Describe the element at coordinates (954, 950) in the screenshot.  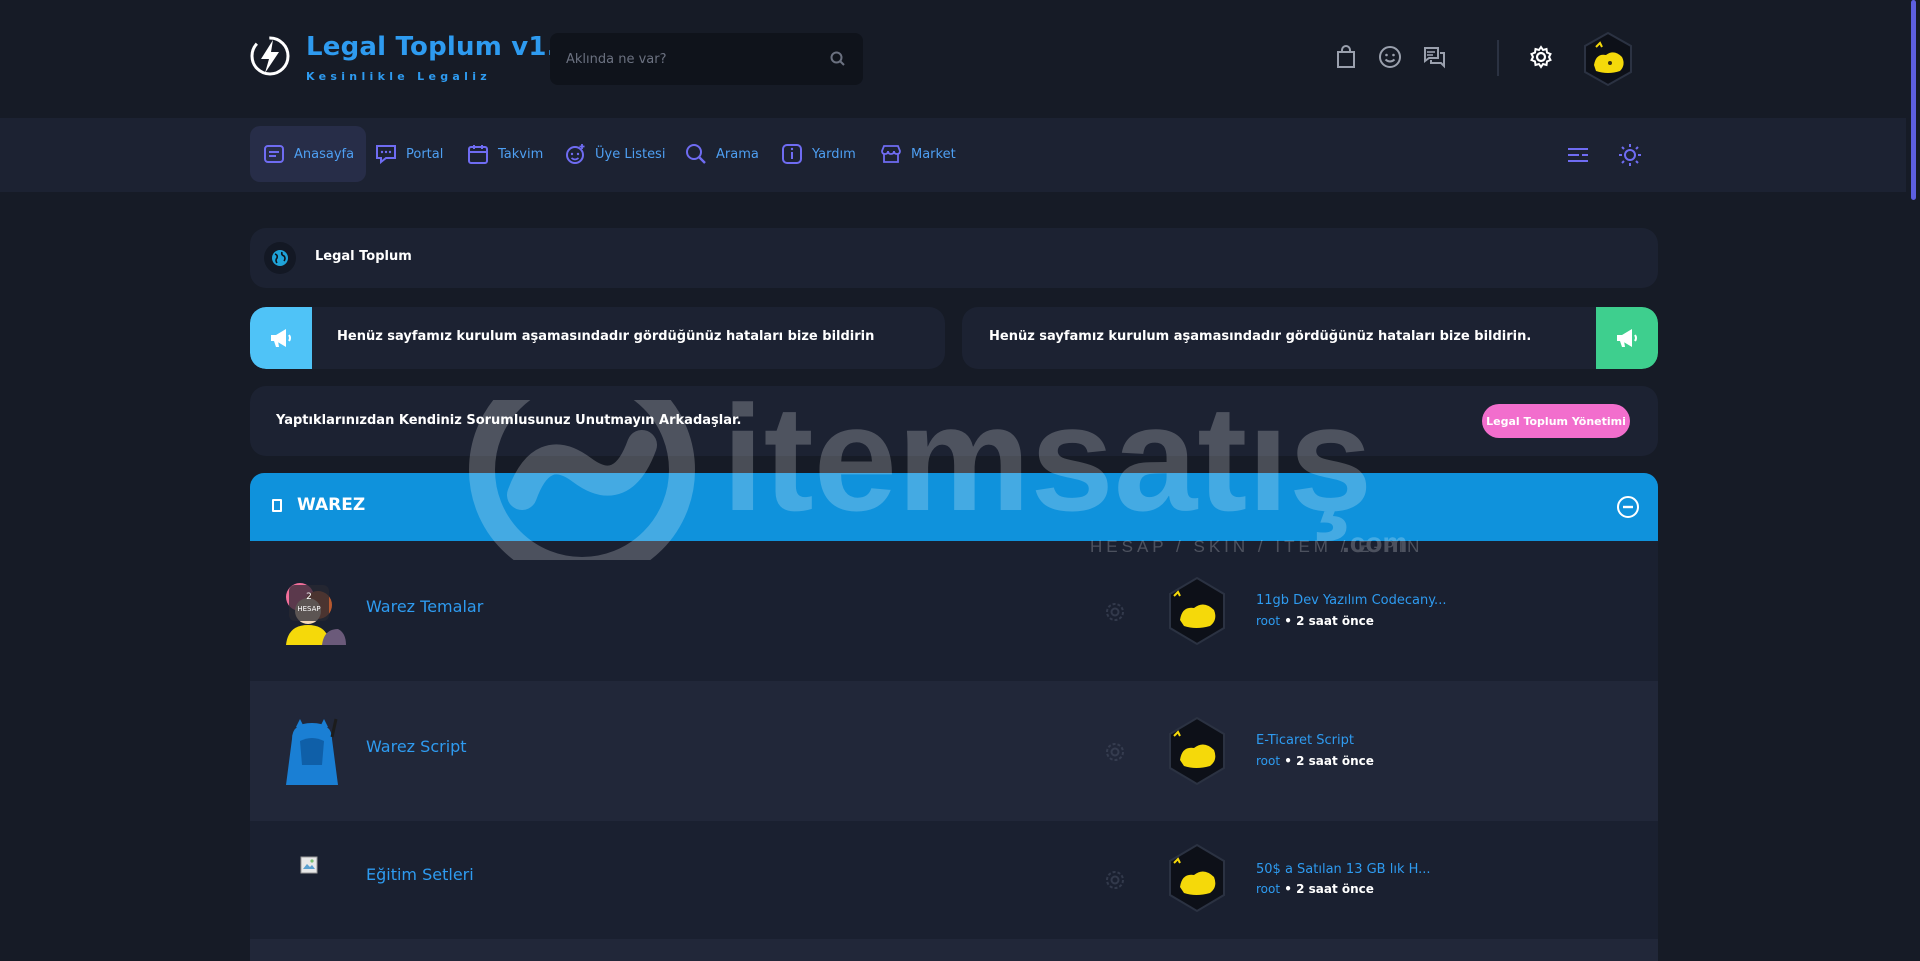
I see `forum-row` at that location.